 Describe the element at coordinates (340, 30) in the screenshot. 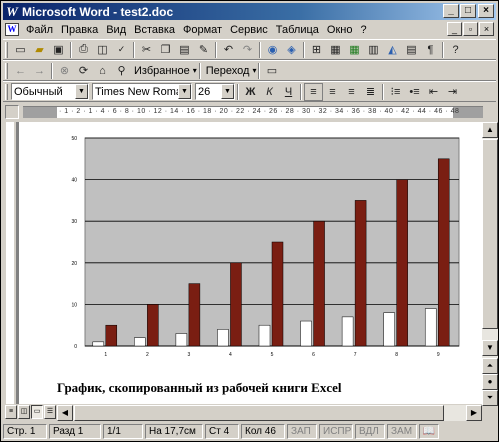

I see `menu-window: Окно` at that location.